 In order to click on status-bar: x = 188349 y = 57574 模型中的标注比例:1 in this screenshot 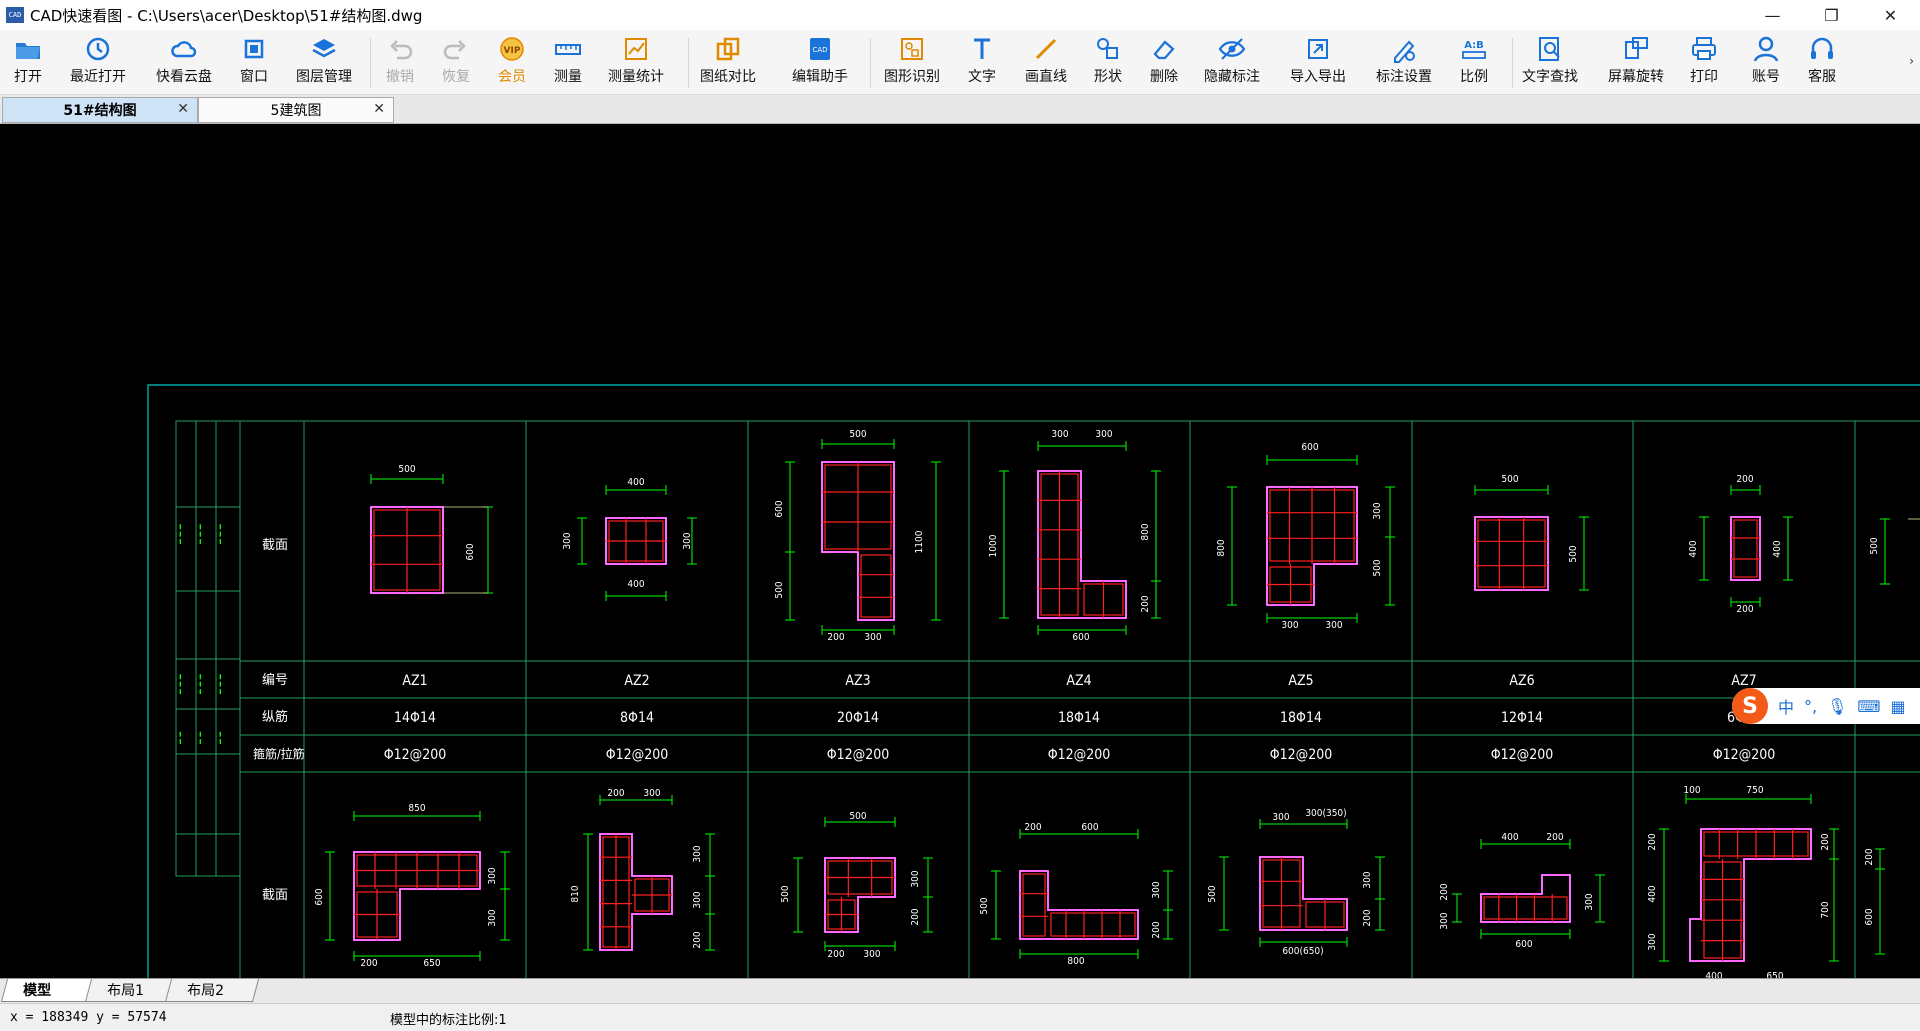, I will do `click(960, 1017)`.